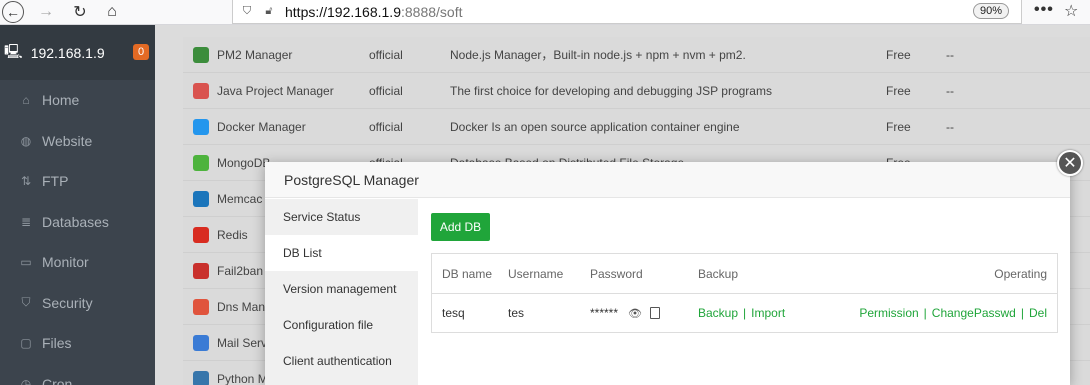  I want to click on url-path: :8888/soft, so click(431, 11).